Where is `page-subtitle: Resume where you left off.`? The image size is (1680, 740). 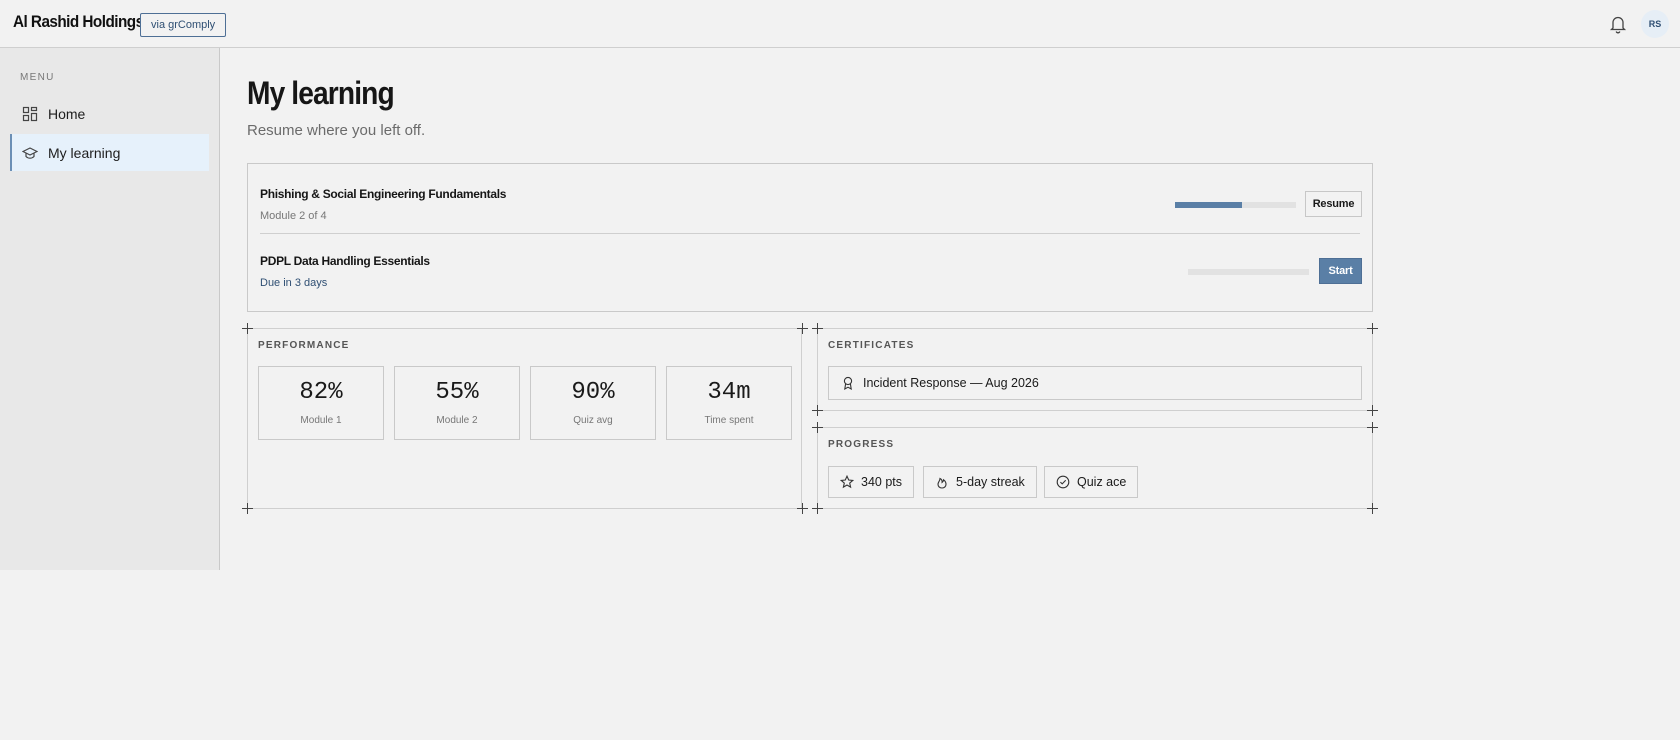
page-subtitle: Resume where you left off. is located at coordinates (336, 130).